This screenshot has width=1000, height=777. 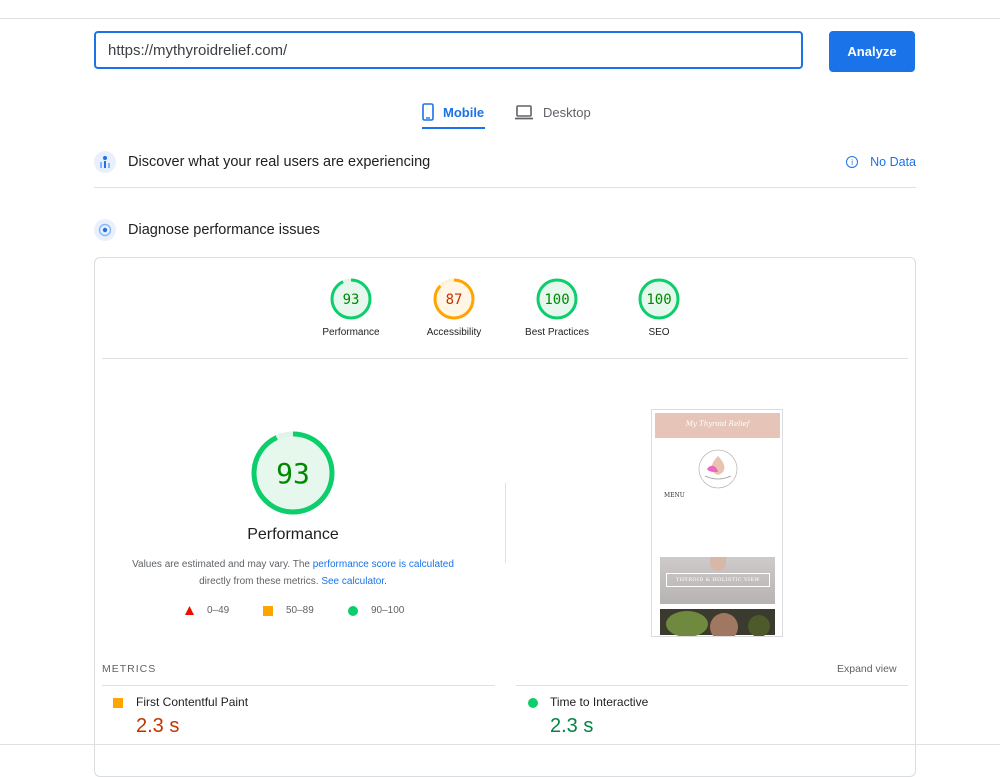 I want to click on card-divider, so click(x=505, y=358).